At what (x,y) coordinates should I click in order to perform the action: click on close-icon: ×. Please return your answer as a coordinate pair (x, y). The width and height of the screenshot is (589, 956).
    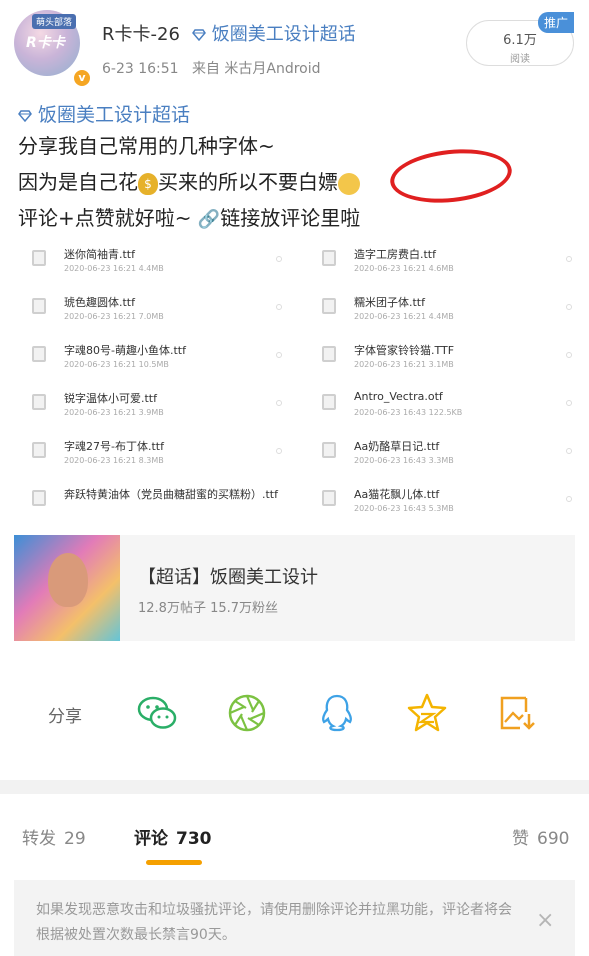
    Looking at the image, I should click on (545, 920).